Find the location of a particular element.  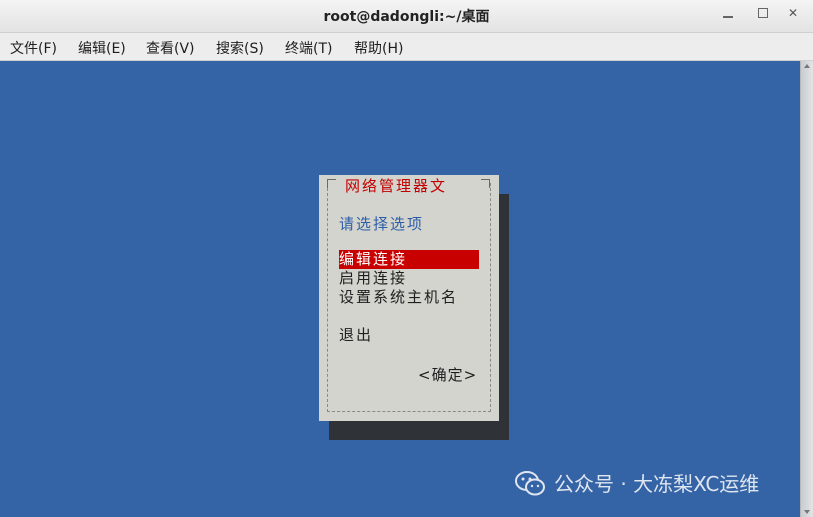

close-icon is located at coordinates (794, 13).